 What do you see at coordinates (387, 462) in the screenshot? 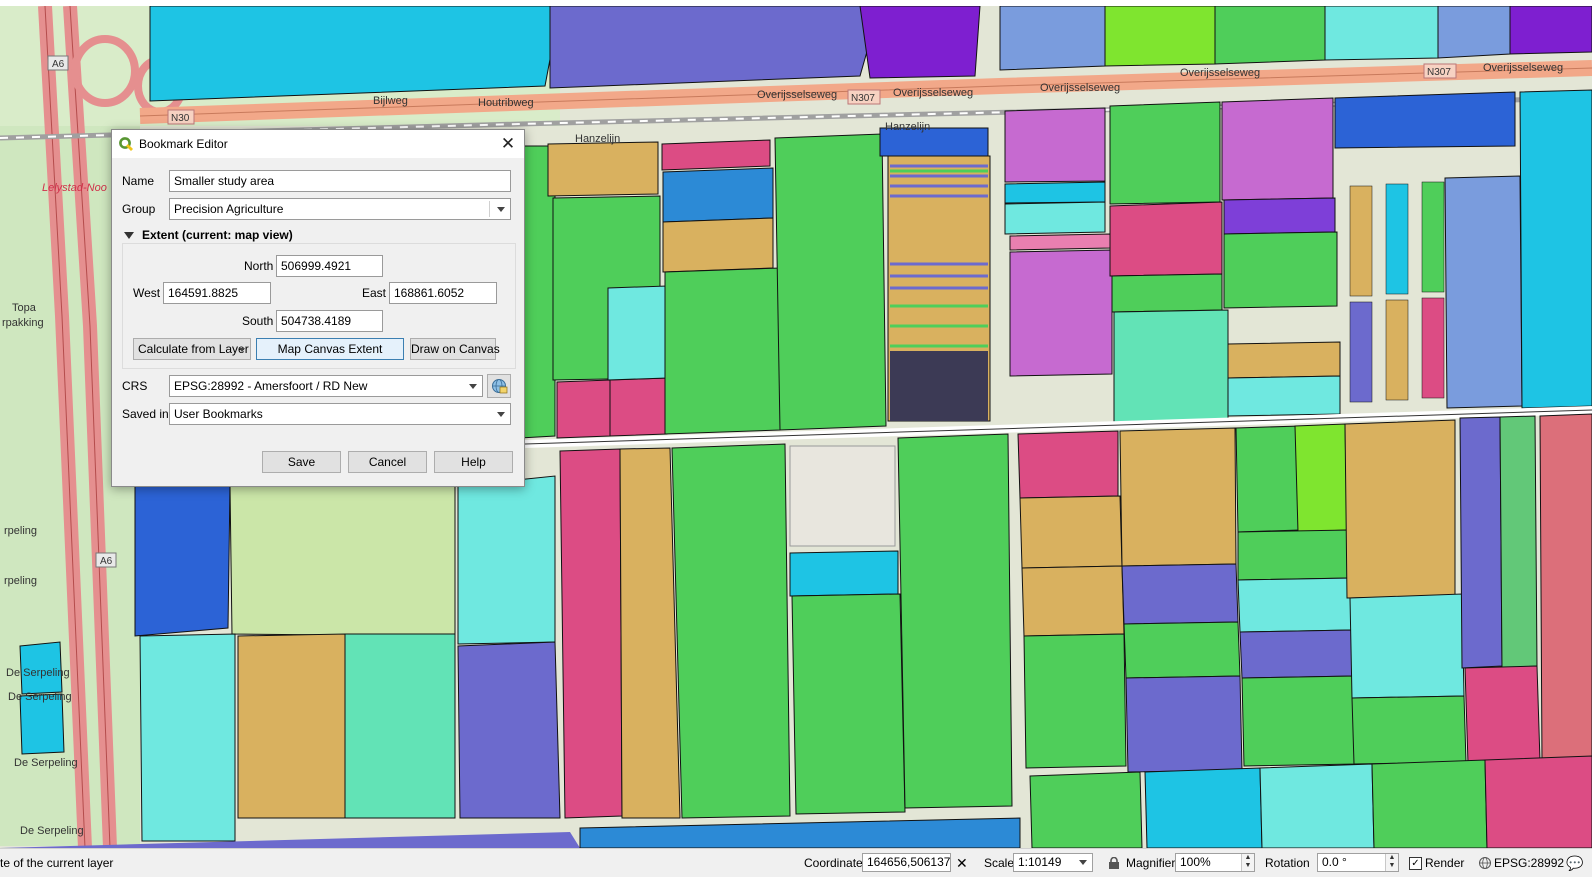
I see `cancel-button: Cancel` at bounding box center [387, 462].